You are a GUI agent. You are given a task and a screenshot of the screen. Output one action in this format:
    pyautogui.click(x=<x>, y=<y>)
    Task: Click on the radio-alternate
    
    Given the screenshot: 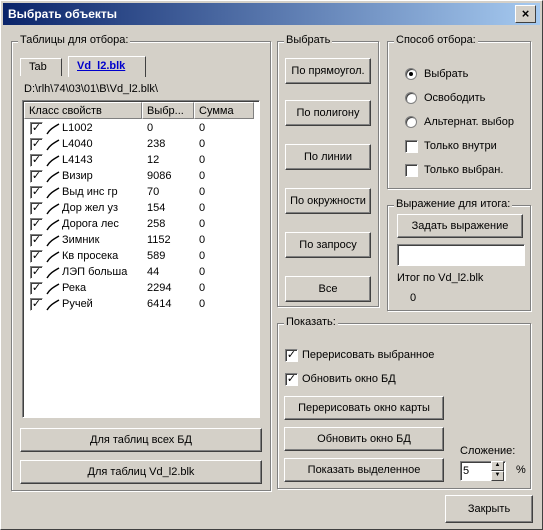 What is the action you would take?
    pyautogui.click(x=411, y=122)
    